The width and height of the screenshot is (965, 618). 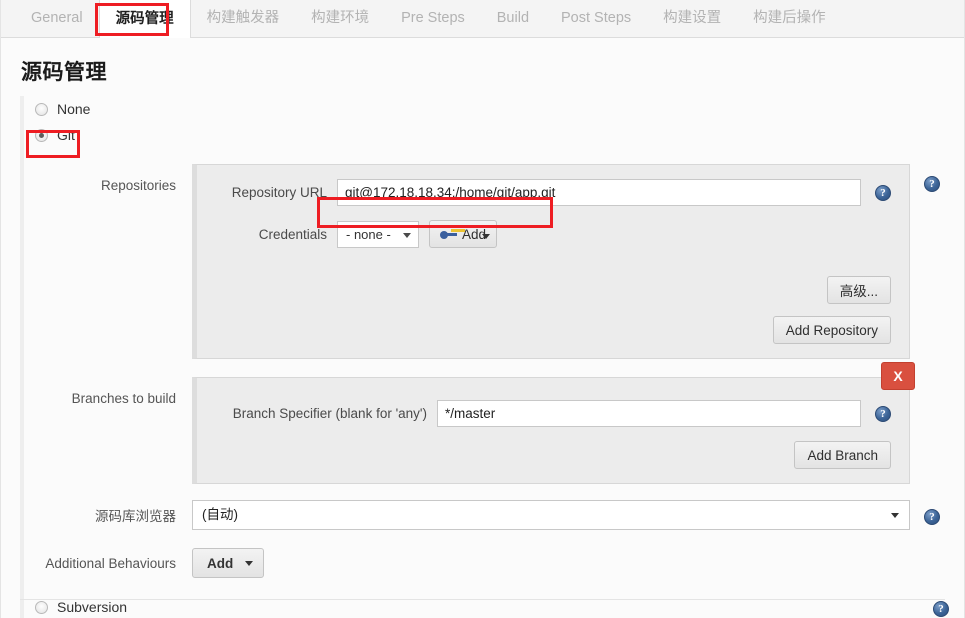 I want to click on add-branch-button: Add Branch, so click(x=842, y=455).